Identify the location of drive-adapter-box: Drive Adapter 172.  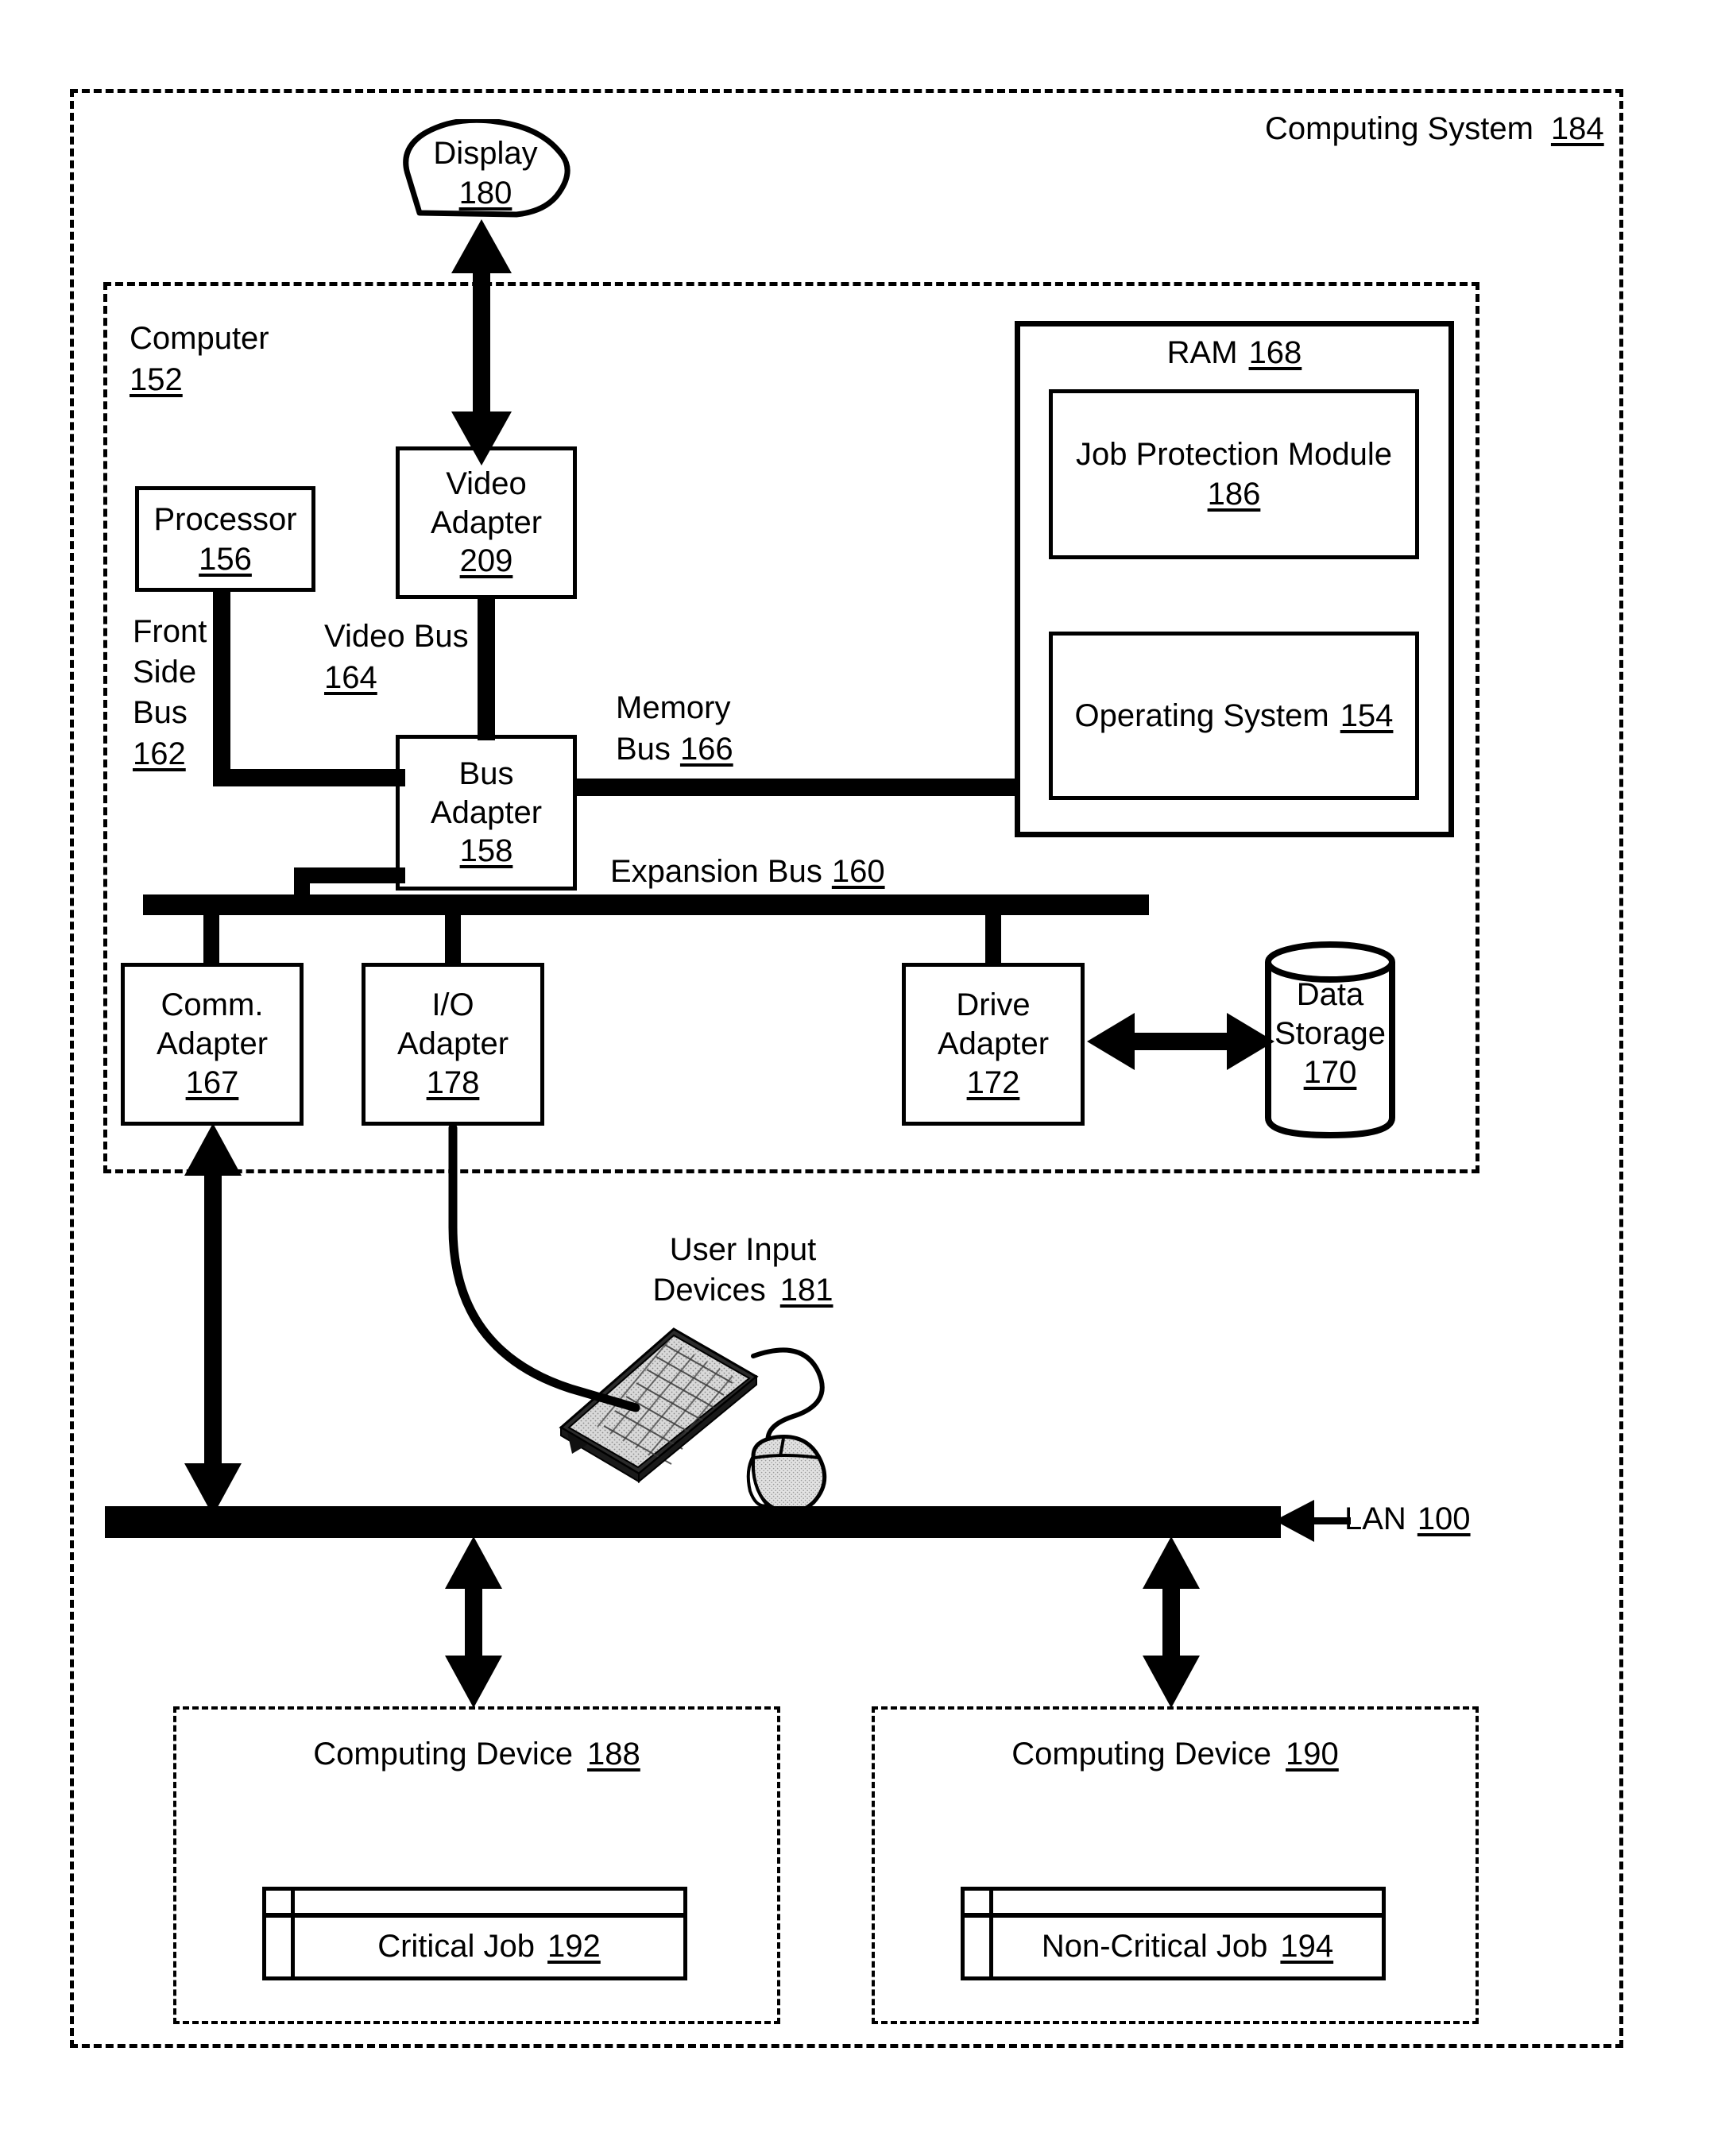
(993, 1045).